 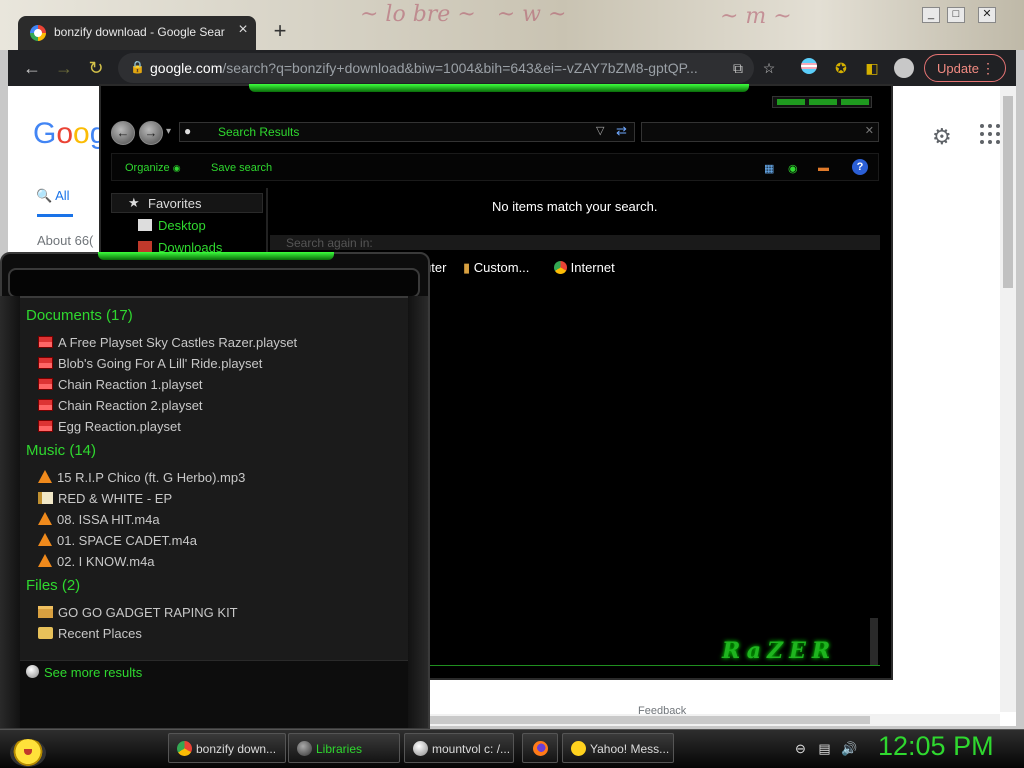 I want to click on minimize-button: _, so click(x=931, y=15).